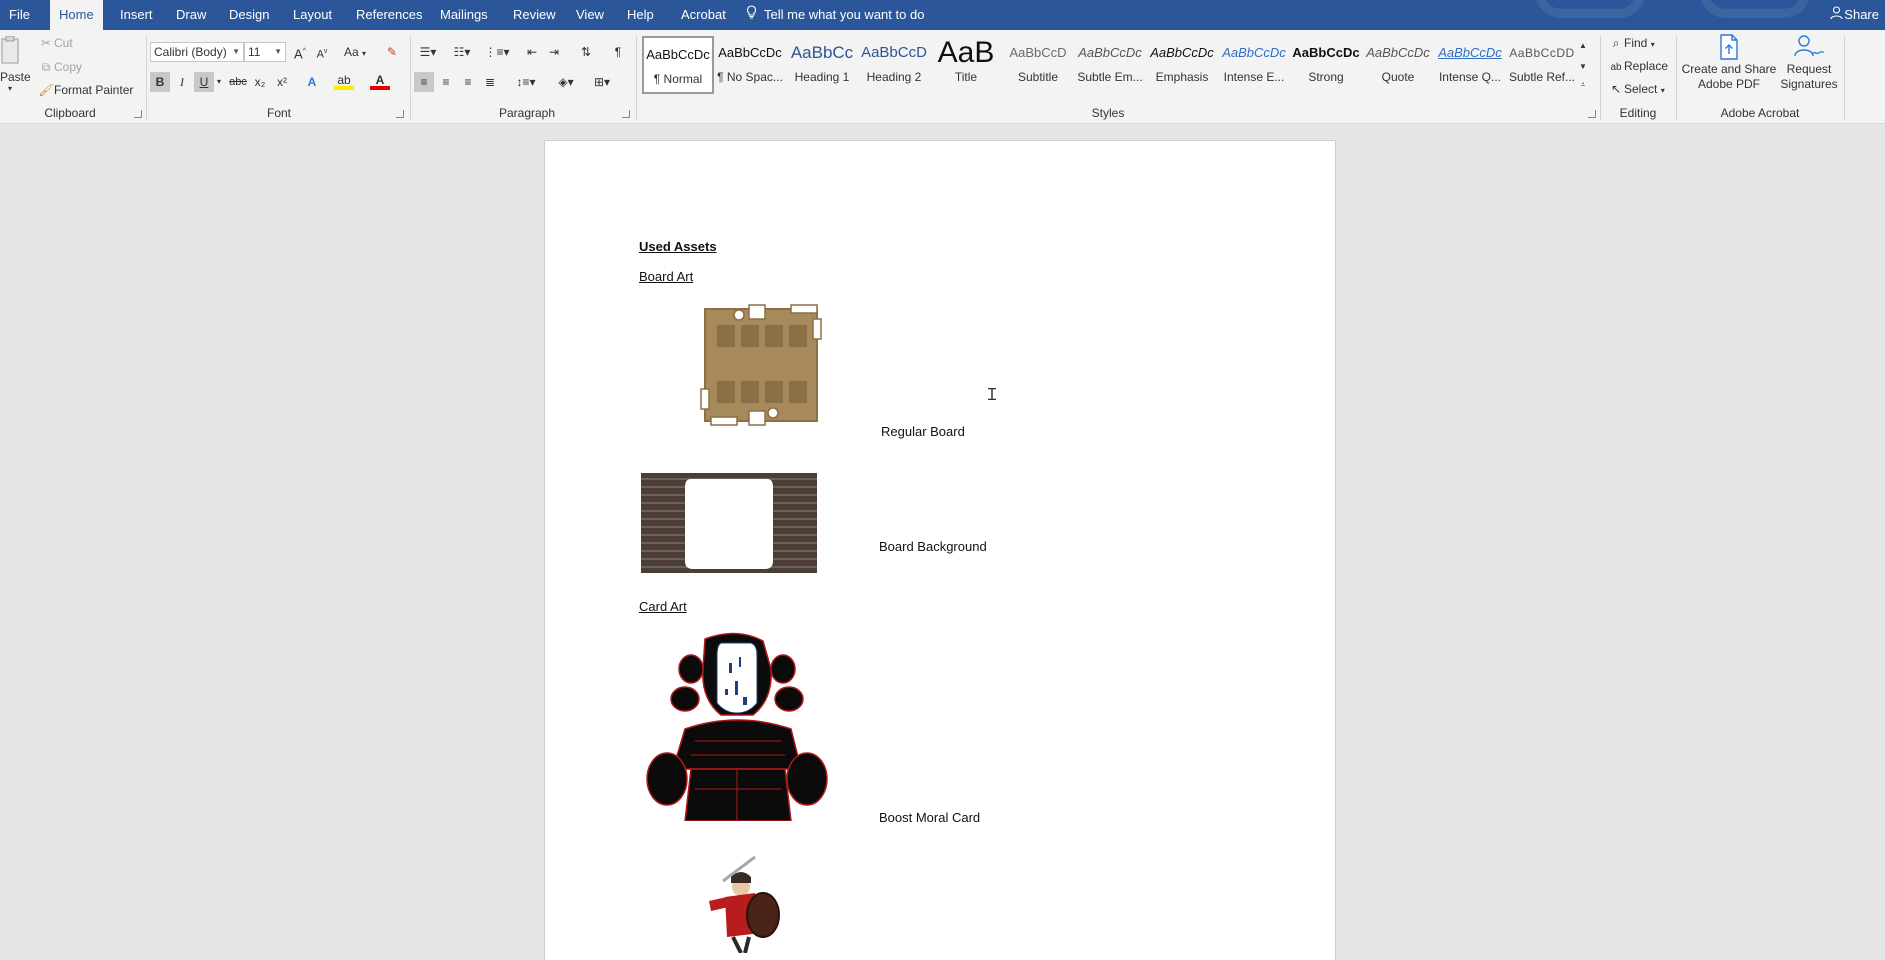  Describe the element at coordinates (1809, 65) in the screenshot. I see `request-signatures-button: Request Signatures` at that location.